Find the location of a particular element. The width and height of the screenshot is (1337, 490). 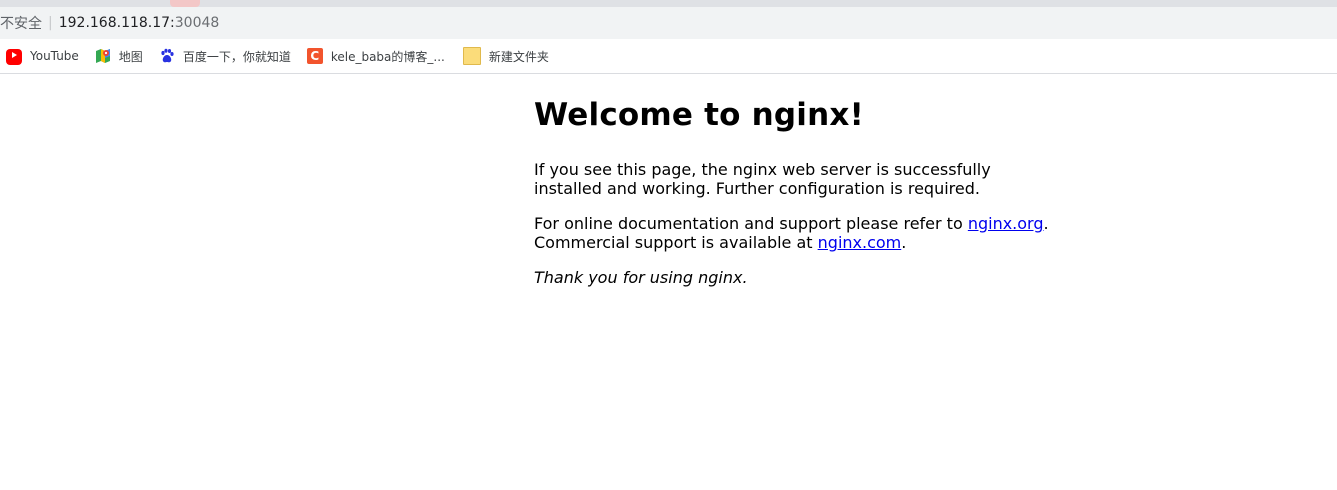

bookmark-baidu: 百度一下，你就知道 is located at coordinates (225, 56).